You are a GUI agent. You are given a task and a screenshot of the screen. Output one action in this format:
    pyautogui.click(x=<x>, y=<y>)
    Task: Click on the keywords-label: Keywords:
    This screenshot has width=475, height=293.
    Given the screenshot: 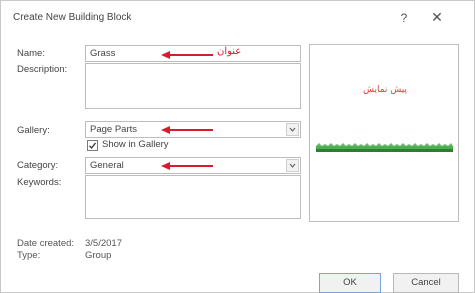 What is the action you would take?
    pyautogui.click(x=39, y=182)
    